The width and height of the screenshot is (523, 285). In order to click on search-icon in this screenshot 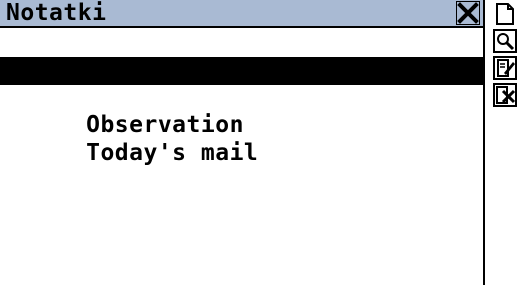, I will do `click(505, 41)`.